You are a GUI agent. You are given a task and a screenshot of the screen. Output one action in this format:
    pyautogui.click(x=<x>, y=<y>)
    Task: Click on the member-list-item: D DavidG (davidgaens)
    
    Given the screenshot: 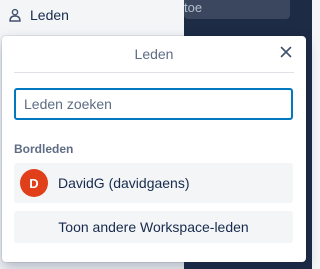 What is the action you would take?
    pyautogui.click(x=153, y=183)
    